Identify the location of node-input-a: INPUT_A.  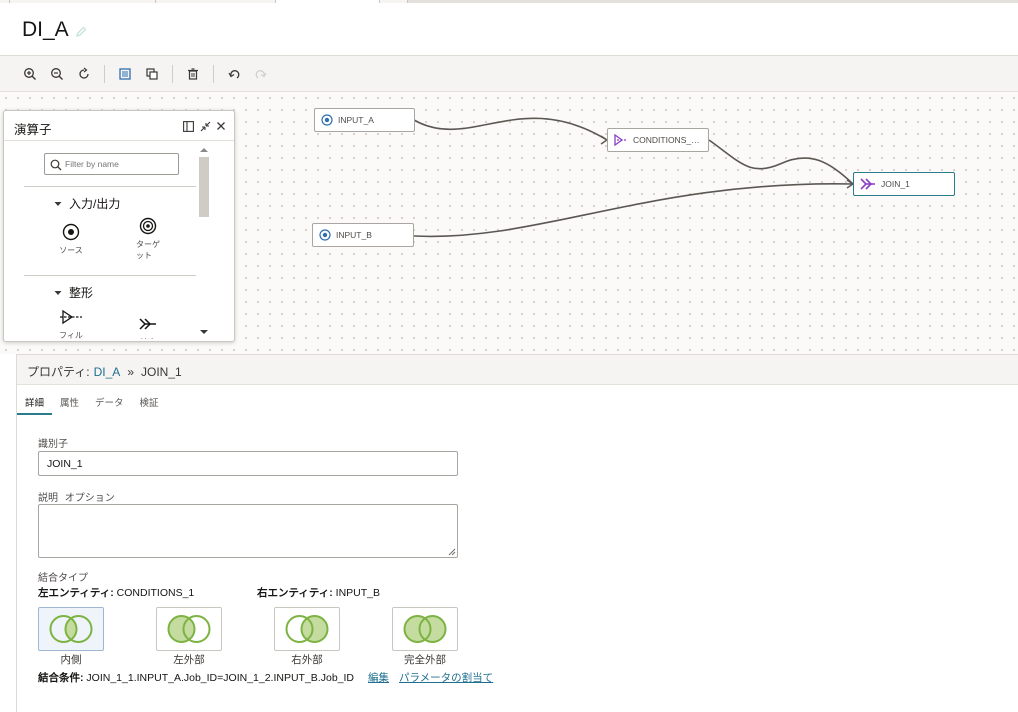
(364, 120).